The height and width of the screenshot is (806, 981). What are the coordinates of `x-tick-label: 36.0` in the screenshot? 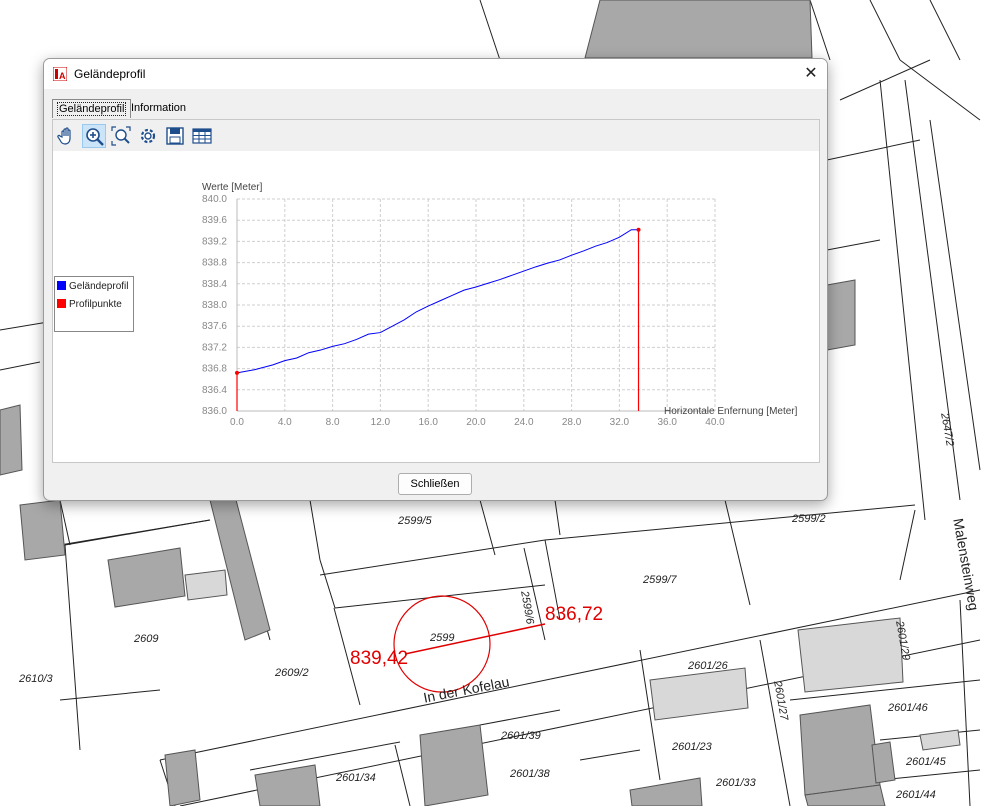 It's located at (667, 422).